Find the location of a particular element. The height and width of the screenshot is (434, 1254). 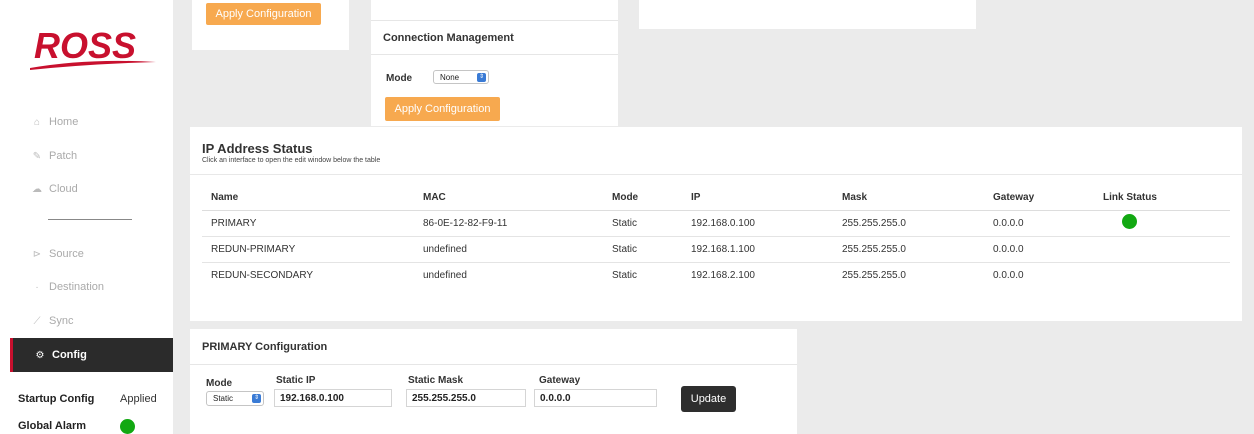

primary-mode-value: Static is located at coordinates (223, 398).